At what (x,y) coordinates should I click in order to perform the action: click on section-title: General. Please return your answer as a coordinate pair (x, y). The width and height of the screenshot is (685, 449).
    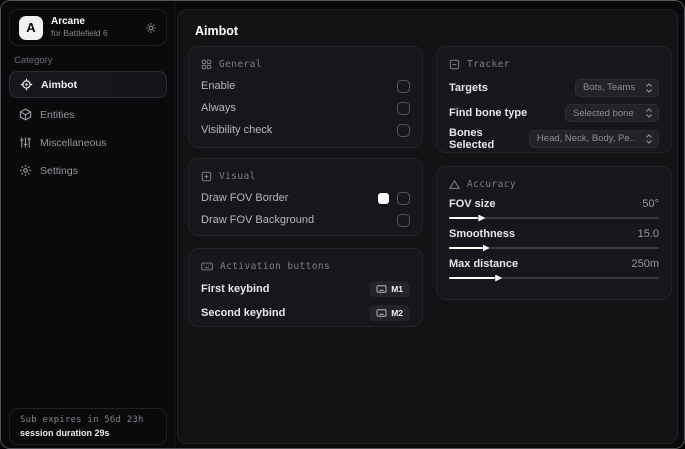
    Looking at the image, I should click on (240, 64).